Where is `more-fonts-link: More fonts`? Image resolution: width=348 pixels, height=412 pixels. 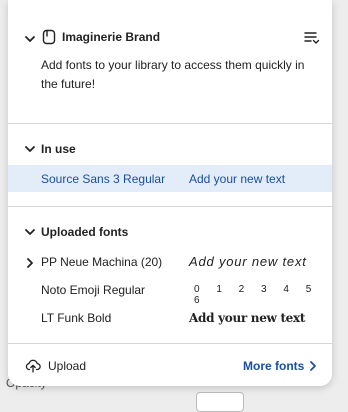
more-fonts-link: More fonts is located at coordinates (273, 366).